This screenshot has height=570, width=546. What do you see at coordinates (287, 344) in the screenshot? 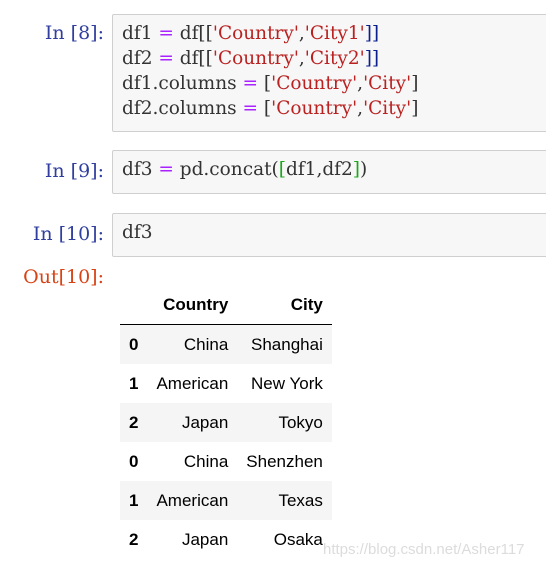
I see `cell-city: Shanghai` at bounding box center [287, 344].